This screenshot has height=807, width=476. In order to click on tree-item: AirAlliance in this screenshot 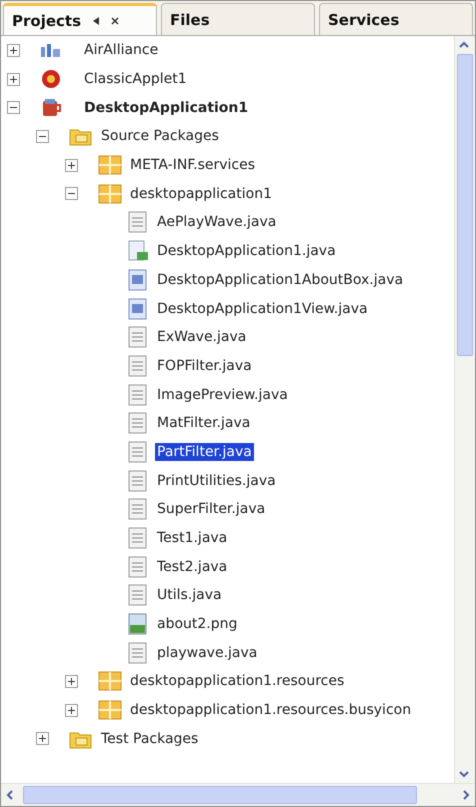, I will do `click(121, 50)`.